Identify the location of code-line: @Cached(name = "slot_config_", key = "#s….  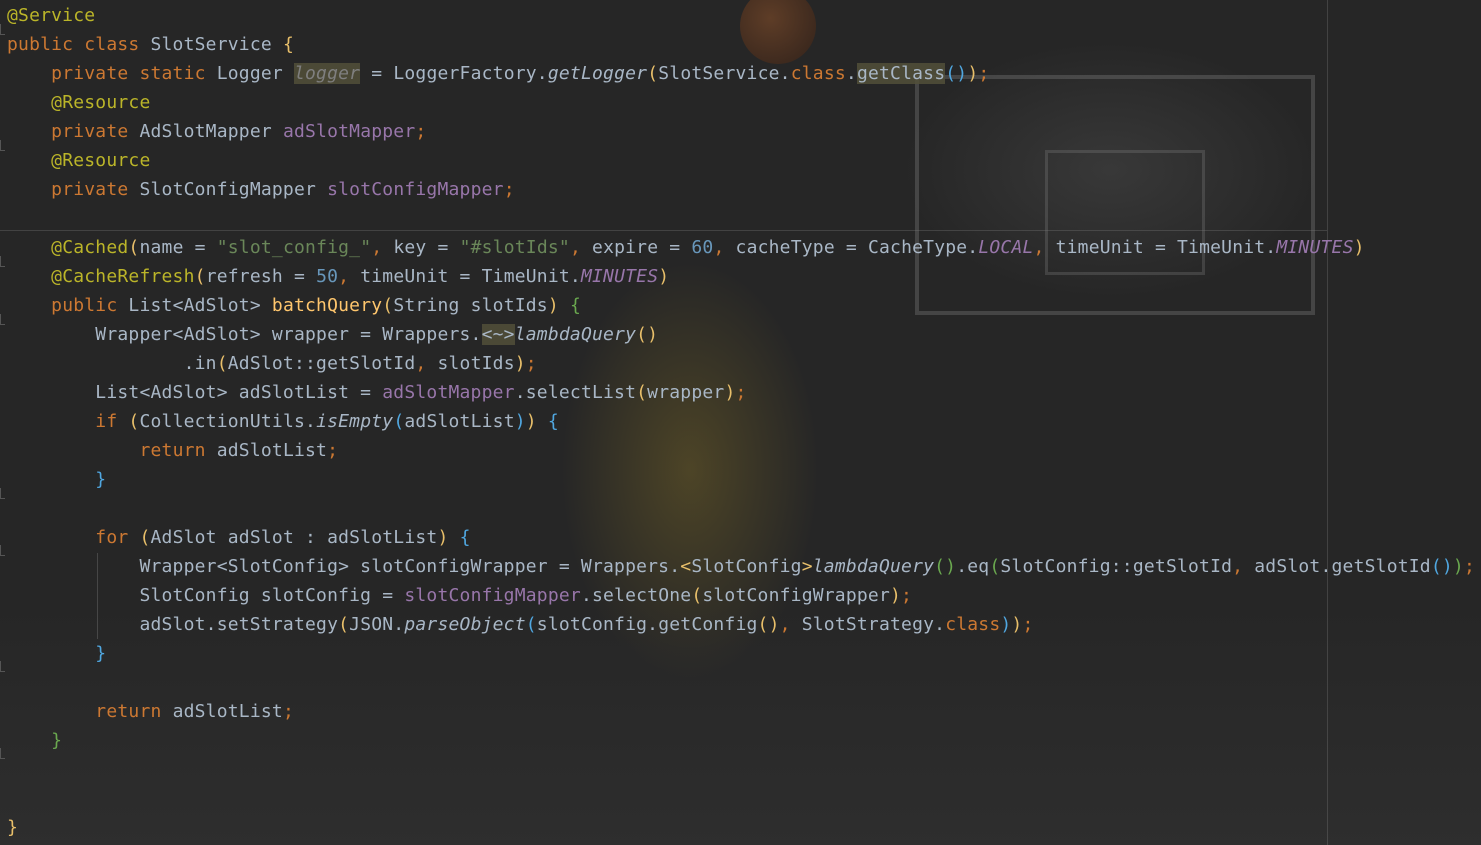
(686, 247).